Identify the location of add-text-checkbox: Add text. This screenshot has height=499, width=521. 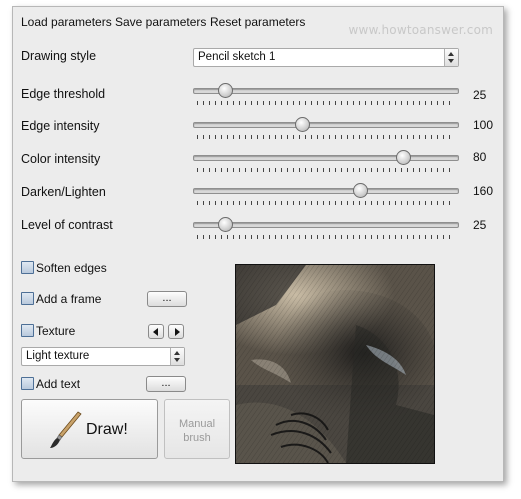
(50, 385).